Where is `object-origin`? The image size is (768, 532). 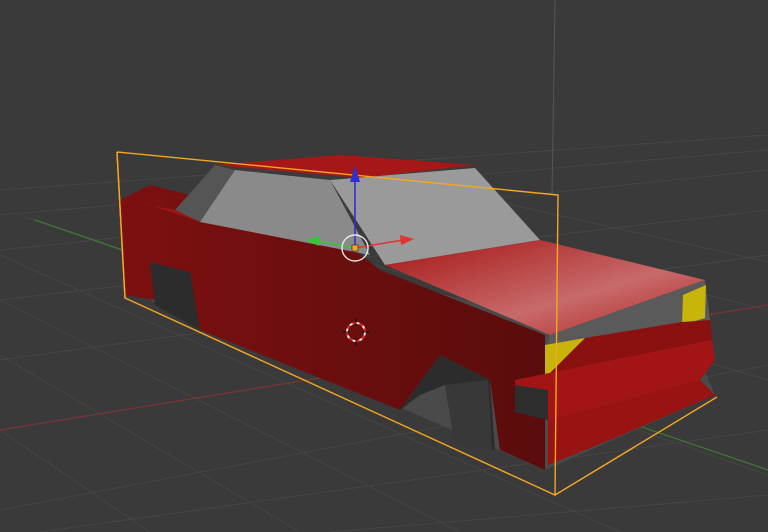 object-origin is located at coordinates (355, 248).